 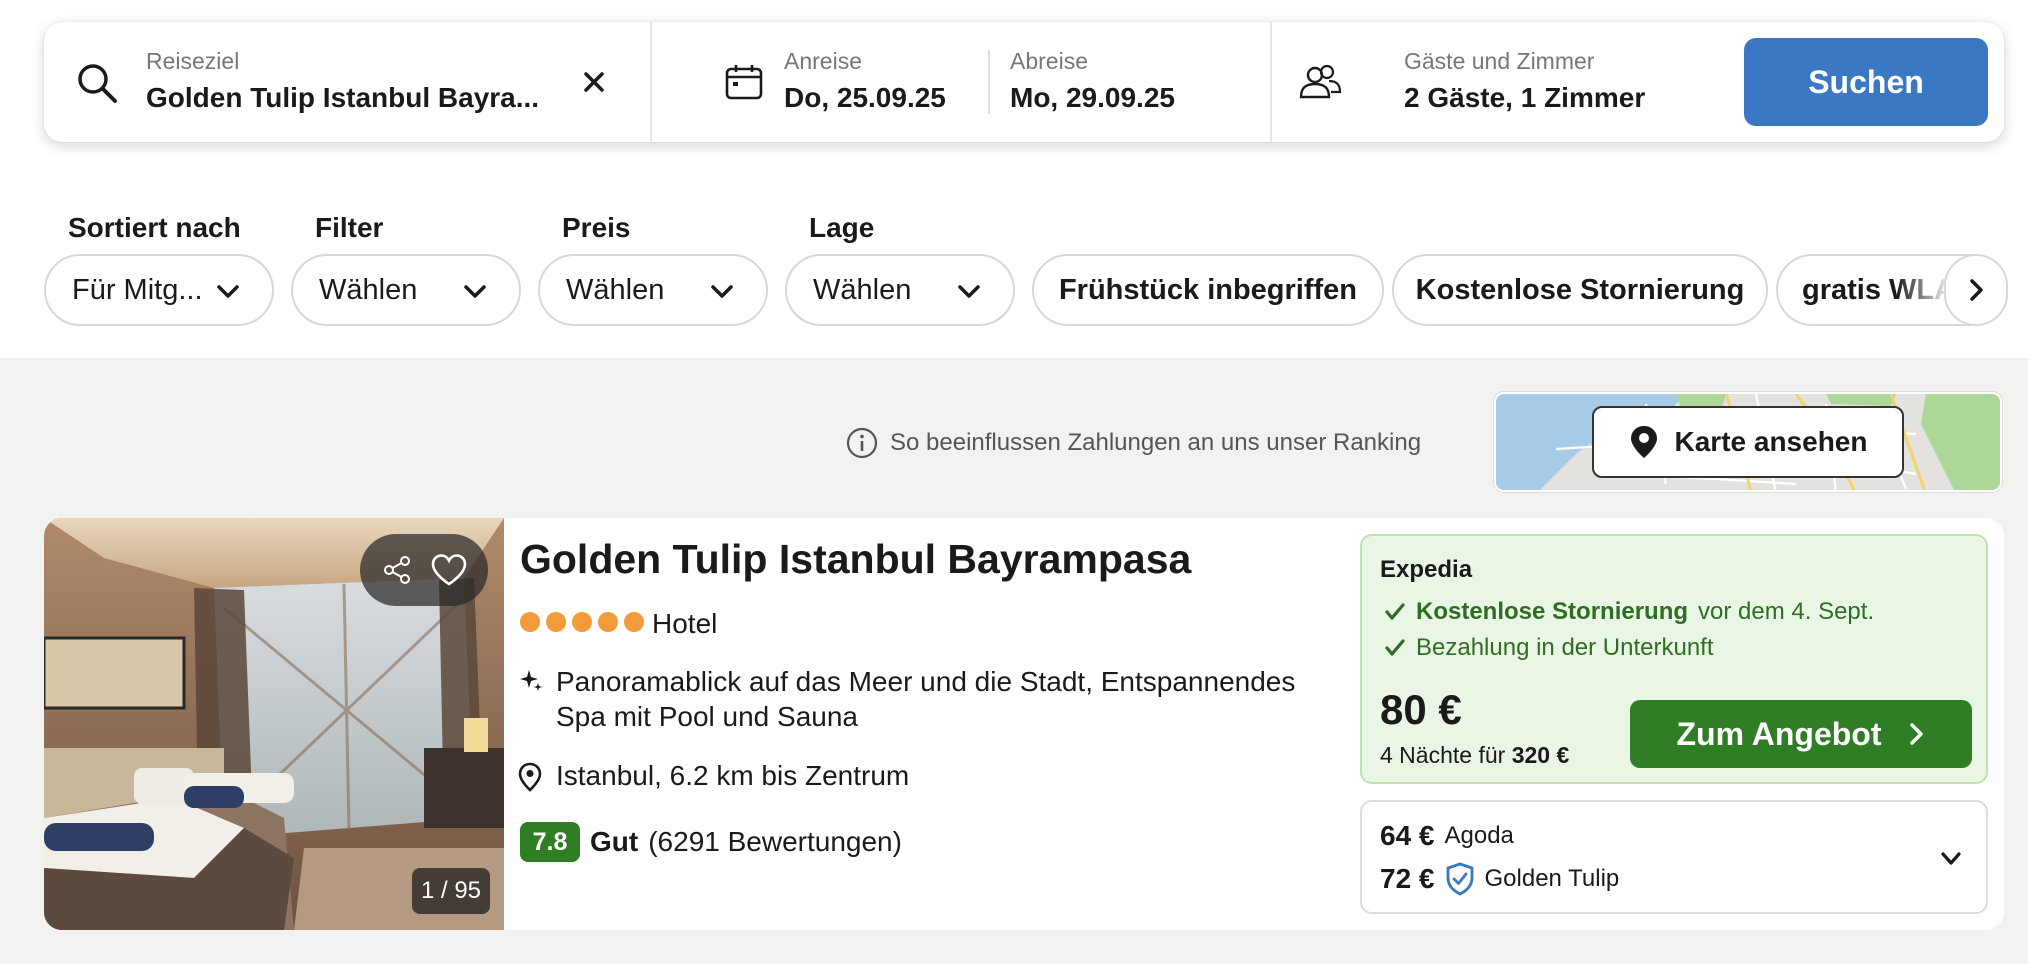 I want to click on info-icon, so click(x=862, y=443).